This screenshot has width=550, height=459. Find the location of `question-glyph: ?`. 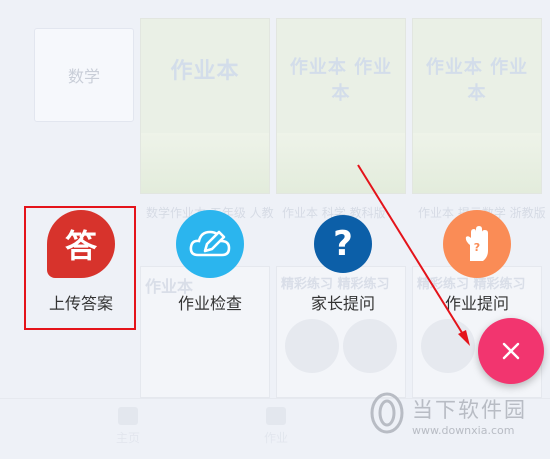

question-glyph: ? is located at coordinates (343, 244).